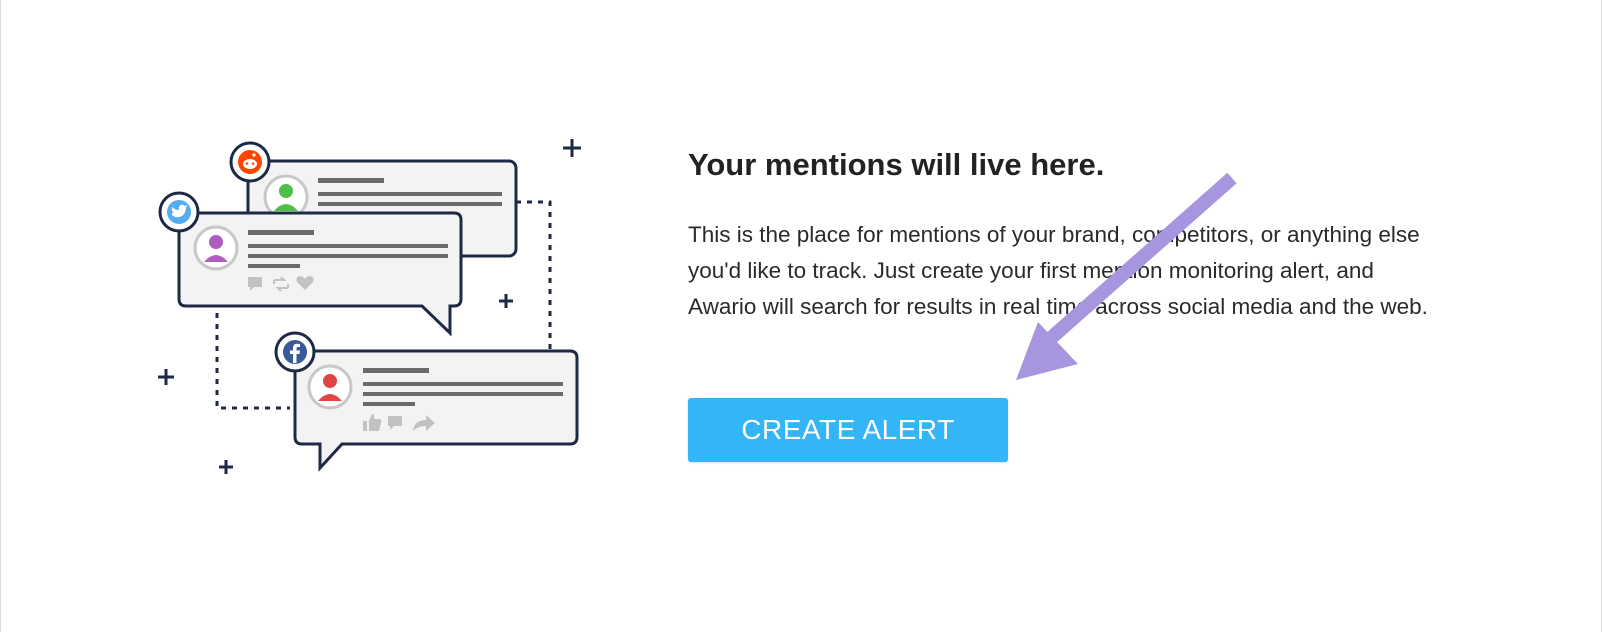  Describe the element at coordinates (320, 274) in the screenshot. I see `mention-card-twitter` at that location.